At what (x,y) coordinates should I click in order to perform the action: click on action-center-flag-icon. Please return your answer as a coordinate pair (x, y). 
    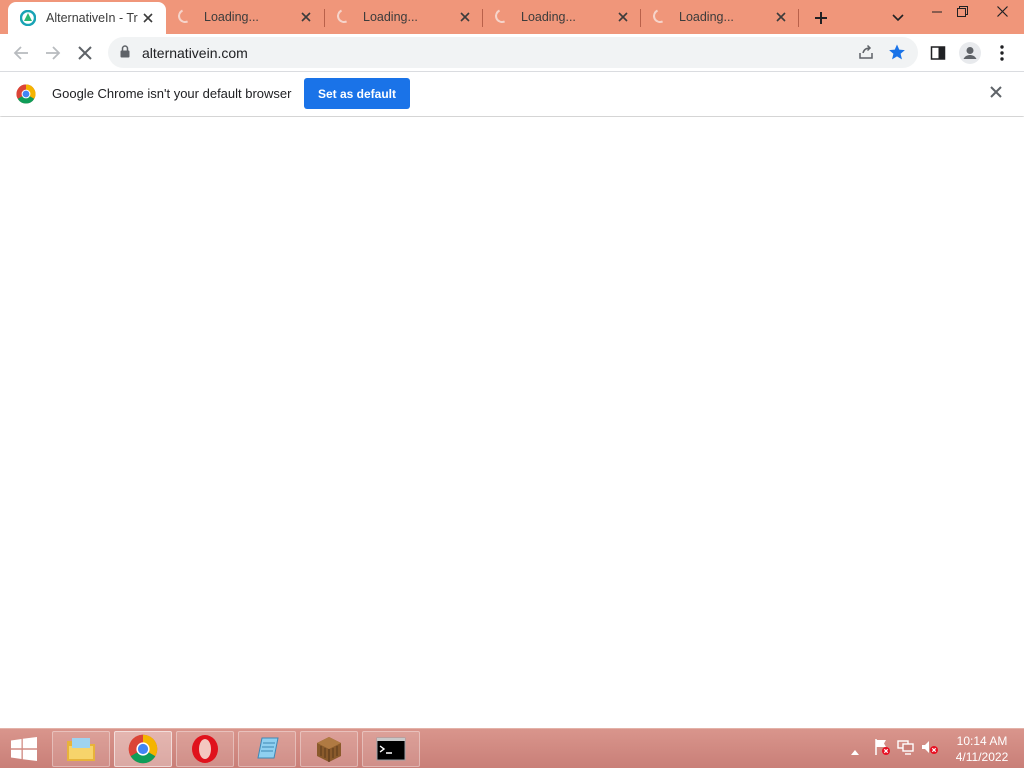
    Looking at the image, I should click on (882, 749).